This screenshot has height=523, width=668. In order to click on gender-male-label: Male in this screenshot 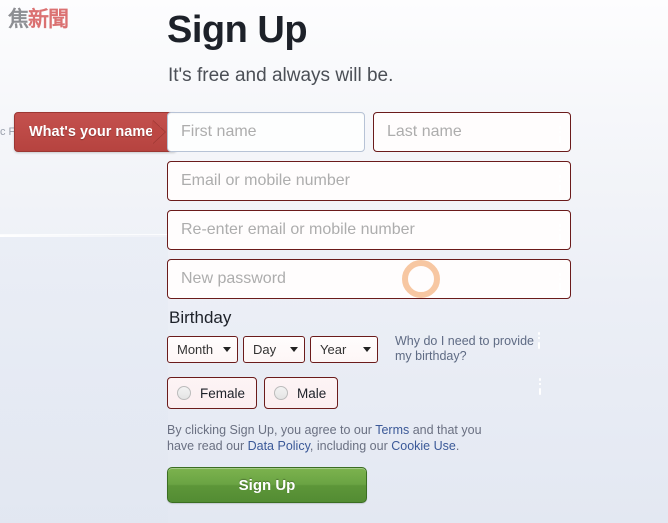, I will do `click(312, 393)`.